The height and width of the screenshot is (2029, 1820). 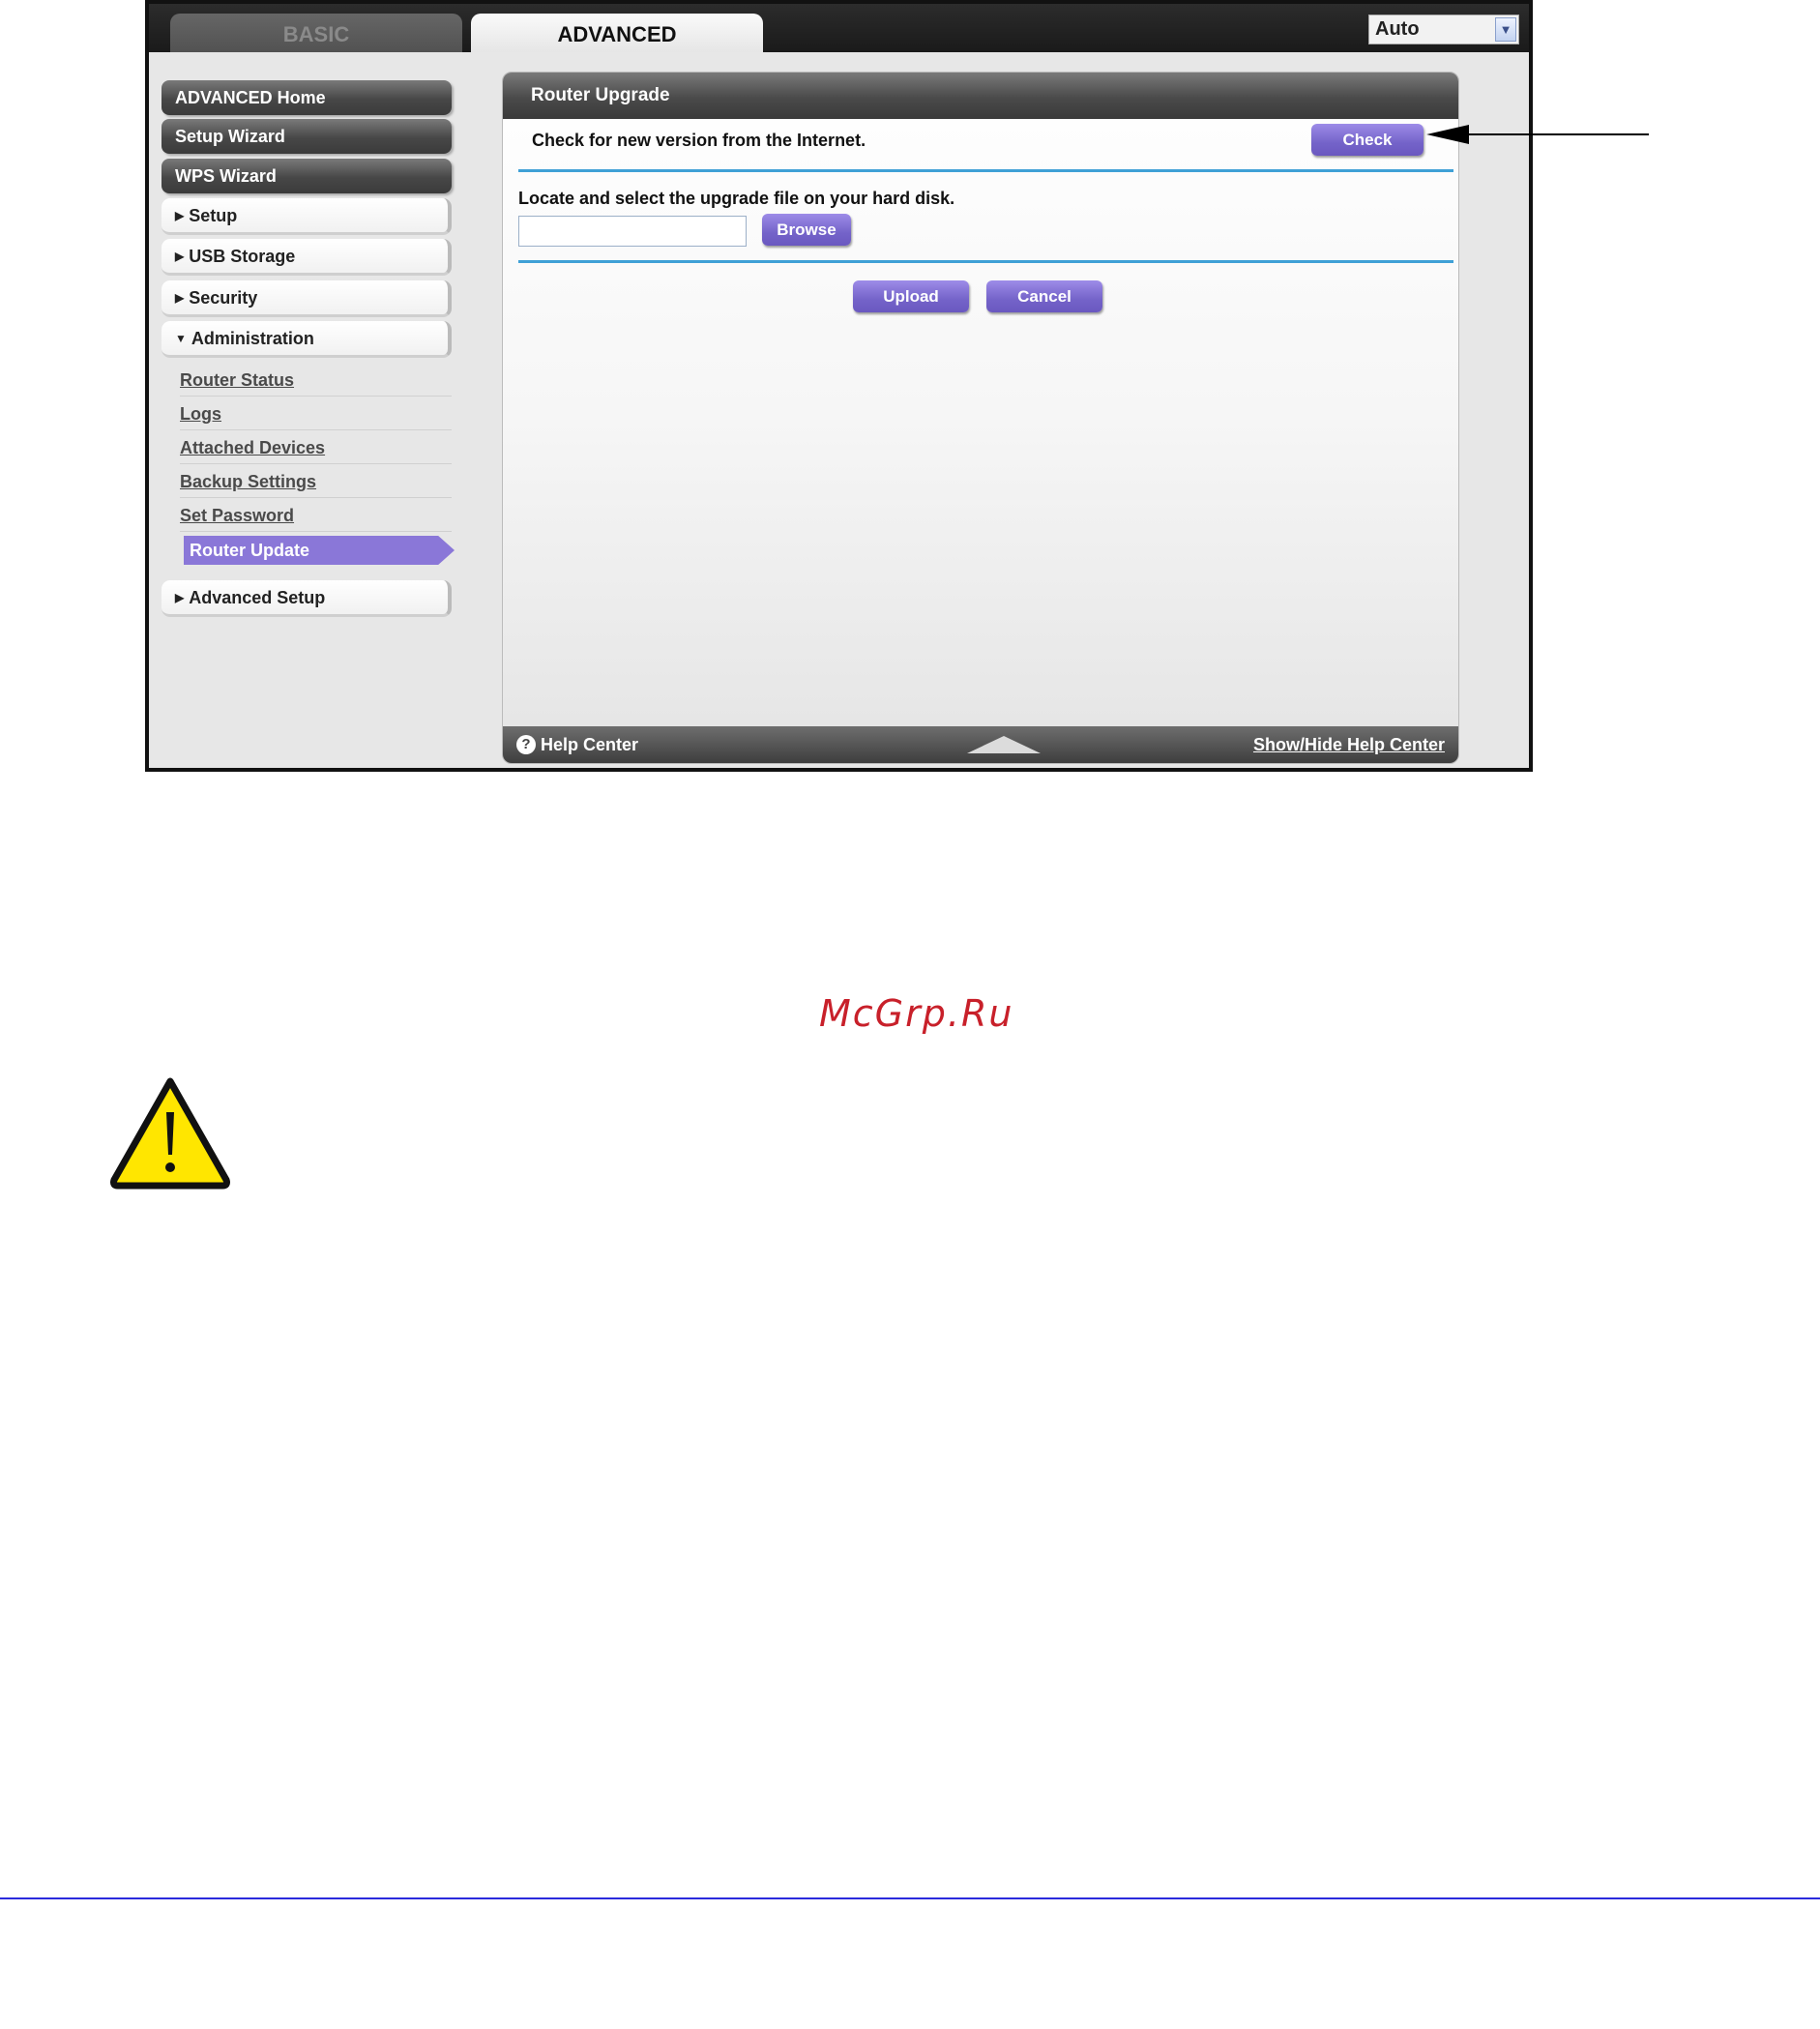 I want to click on sidebar-item-label: Security, so click(x=224, y=298).